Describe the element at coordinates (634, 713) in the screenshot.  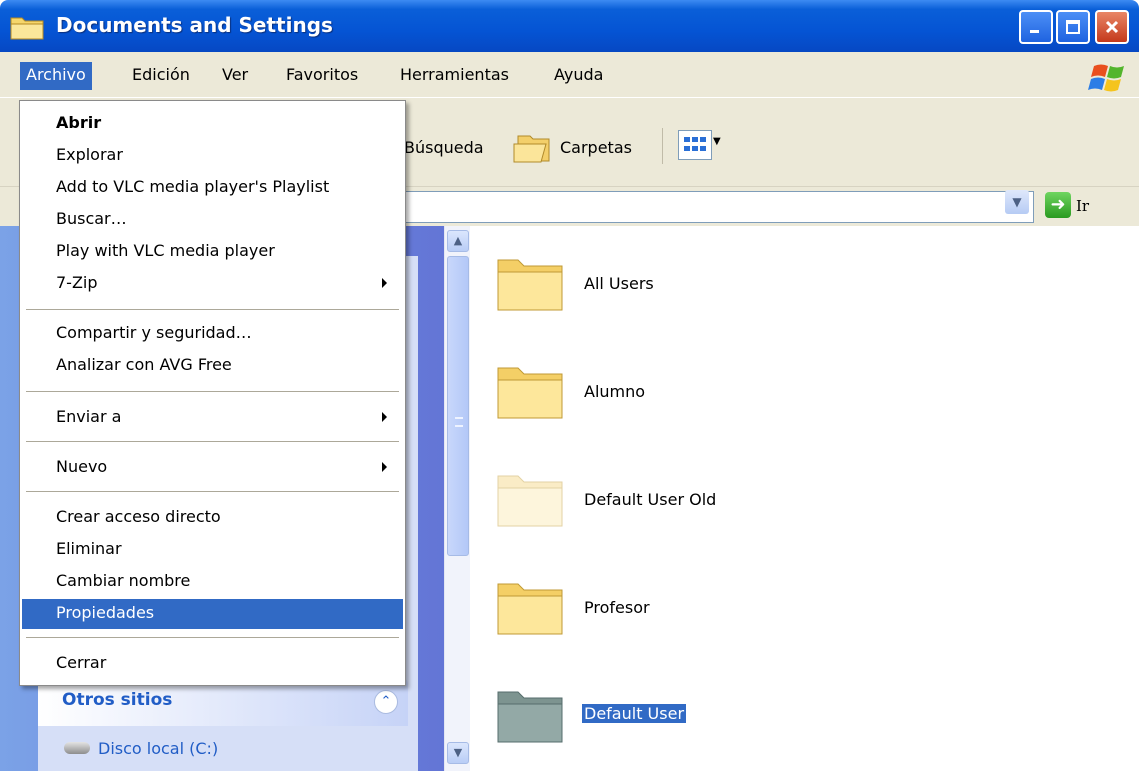
I see `folder-label: Default User` at that location.